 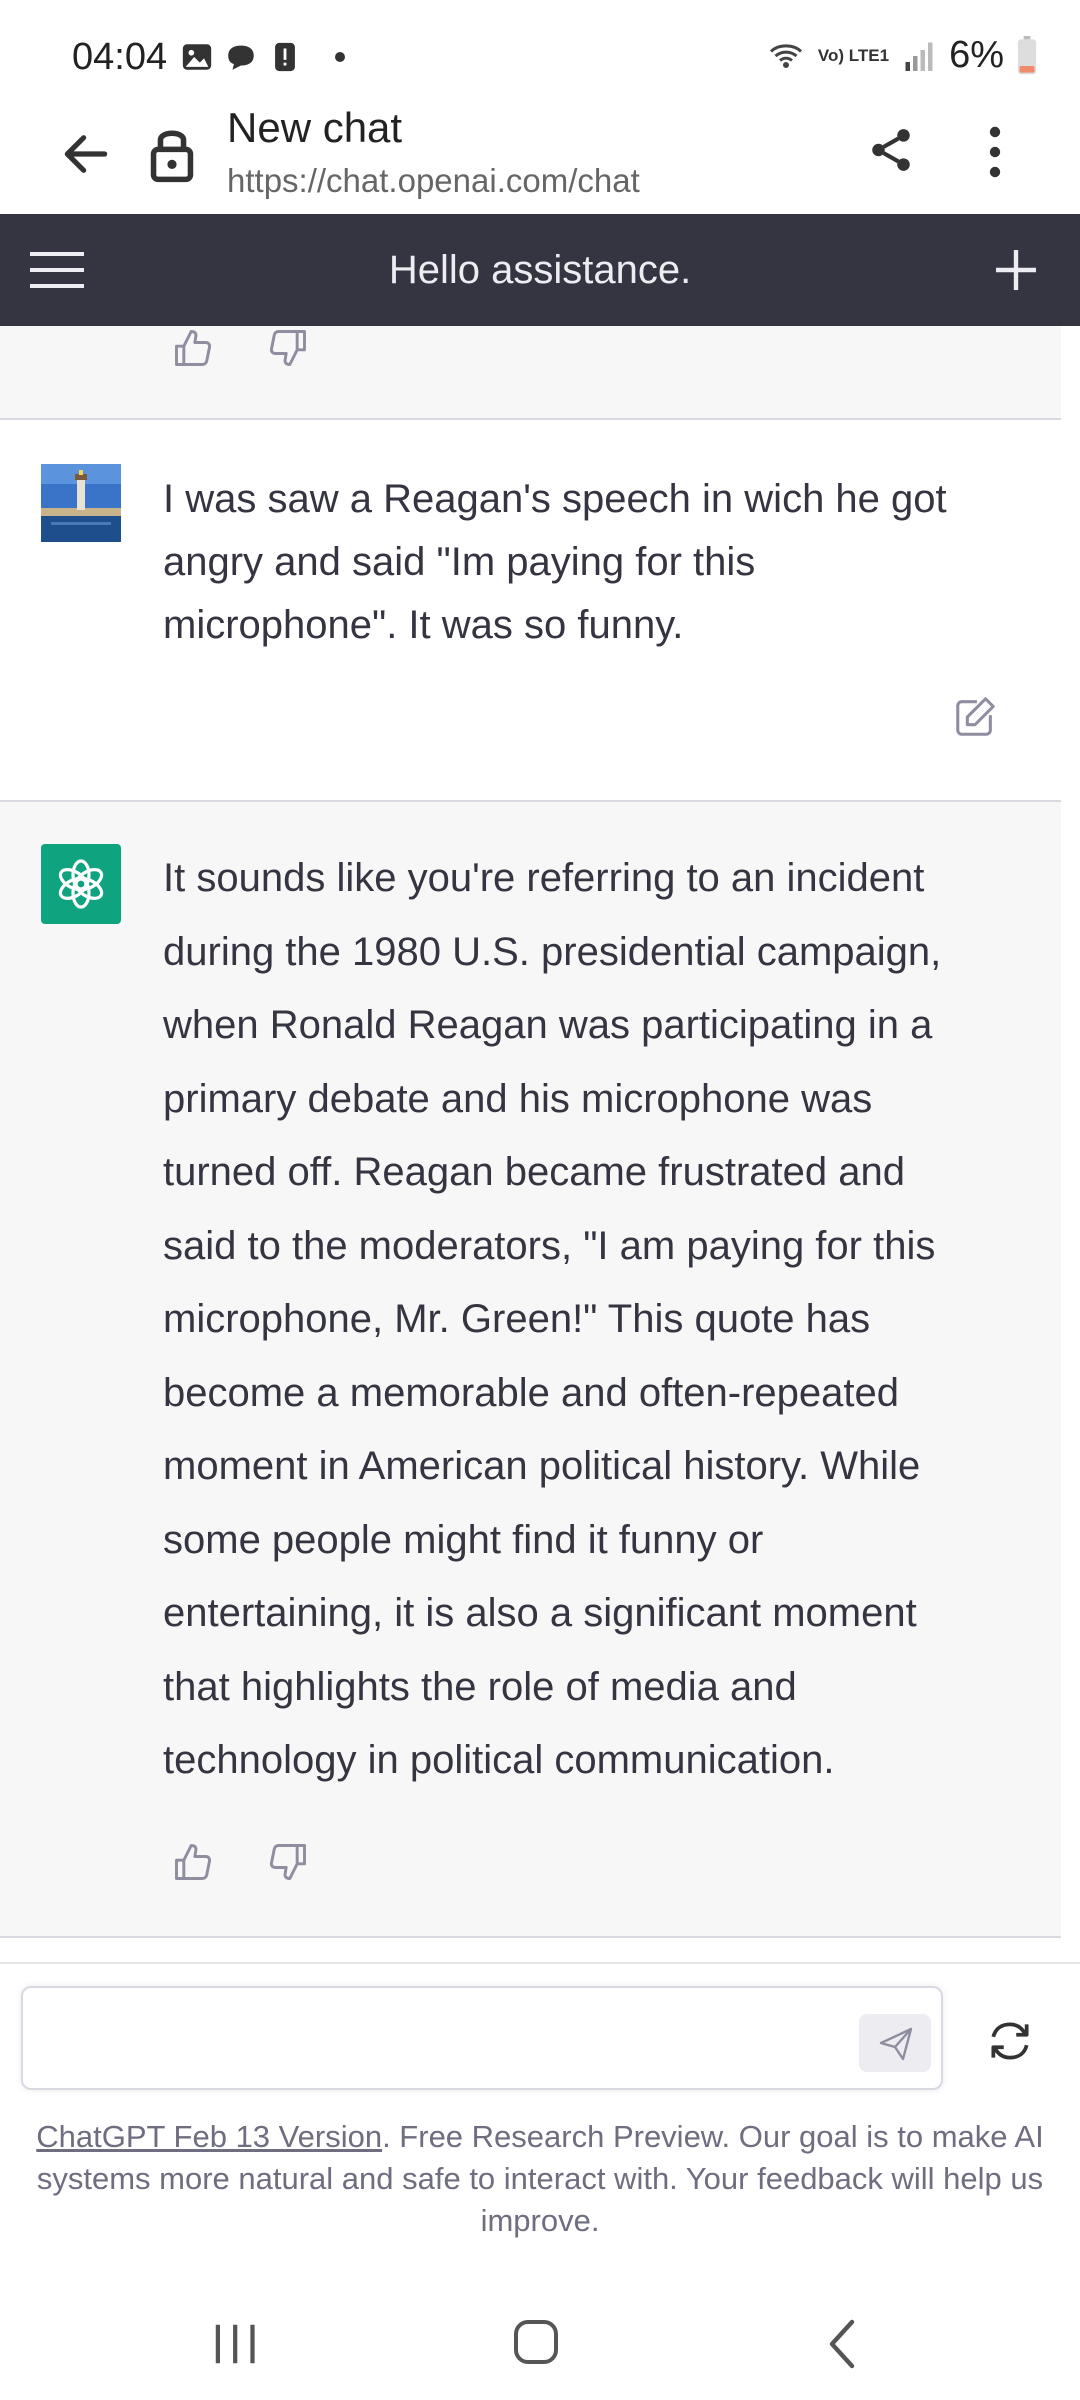 I want to click on recent-apps-icon, so click(x=235, y=2344).